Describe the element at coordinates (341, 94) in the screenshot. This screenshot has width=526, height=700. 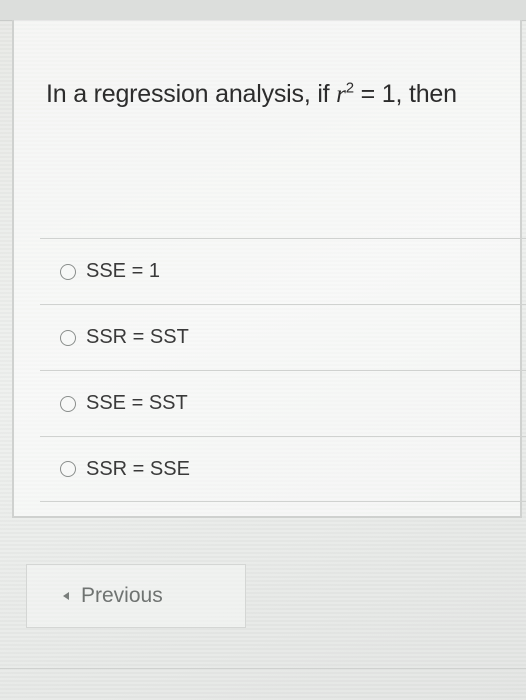
I see `question-variable: r` at that location.